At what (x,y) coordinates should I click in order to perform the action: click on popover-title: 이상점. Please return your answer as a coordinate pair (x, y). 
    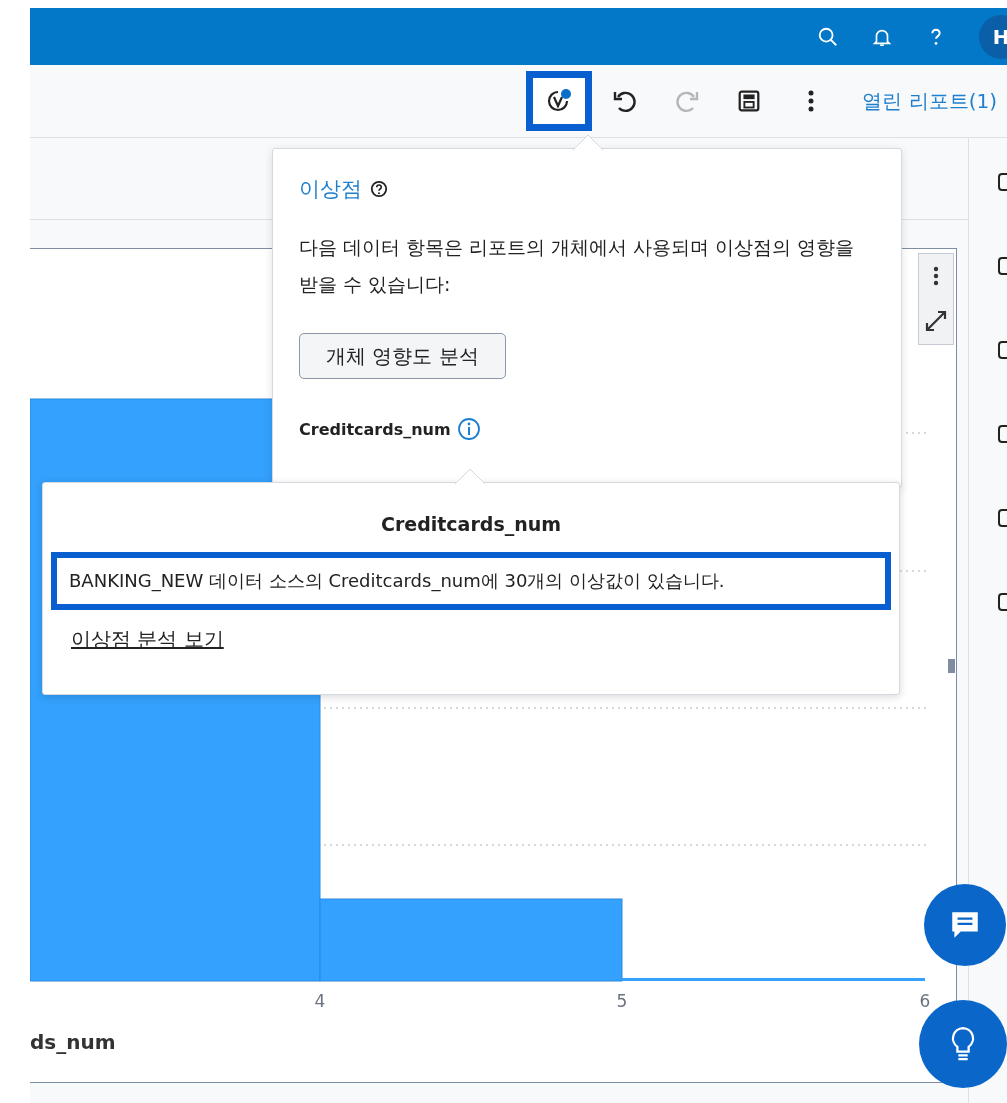
    Looking at the image, I should click on (330, 189).